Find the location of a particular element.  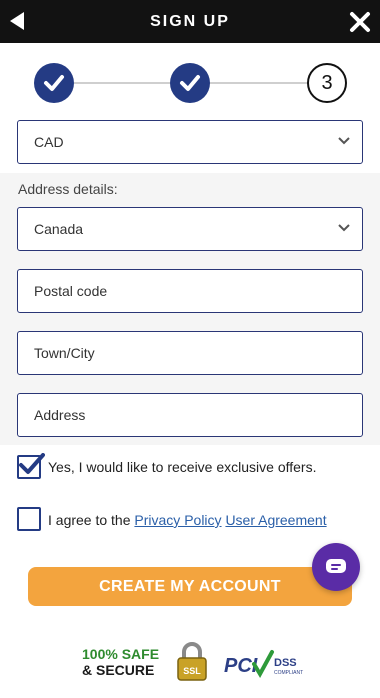

header-bar: SIGN UP is located at coordinates (190, 21).